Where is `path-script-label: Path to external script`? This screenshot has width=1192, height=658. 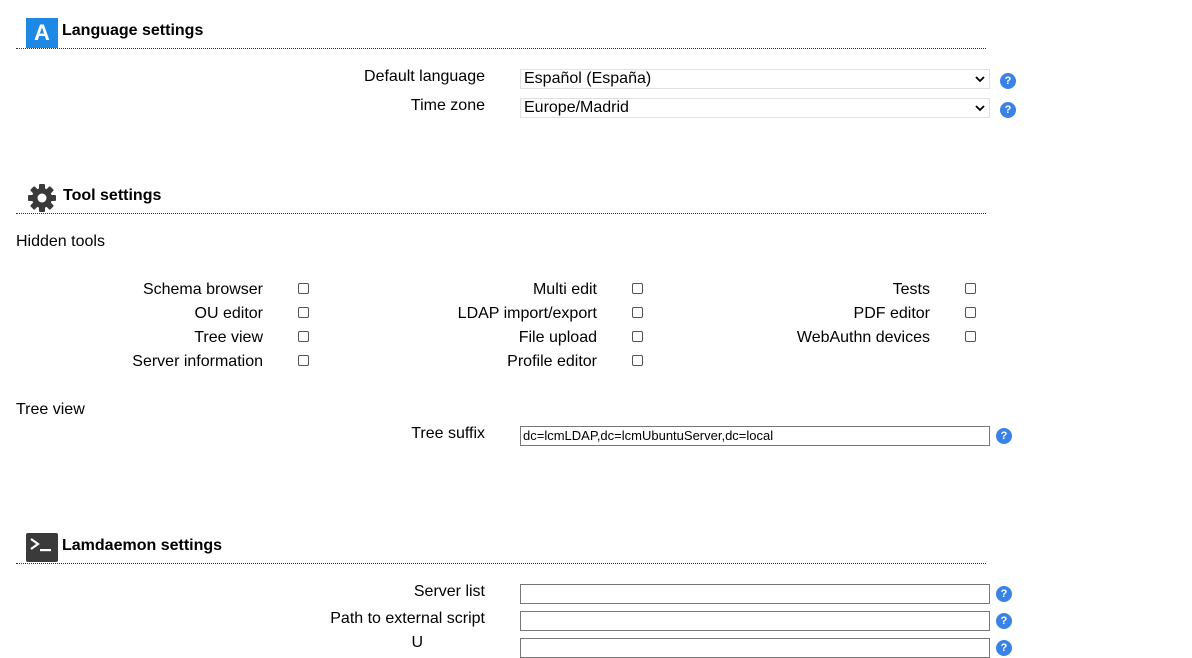
path-script-label: Path to external script is located at coordinates (407, 618).